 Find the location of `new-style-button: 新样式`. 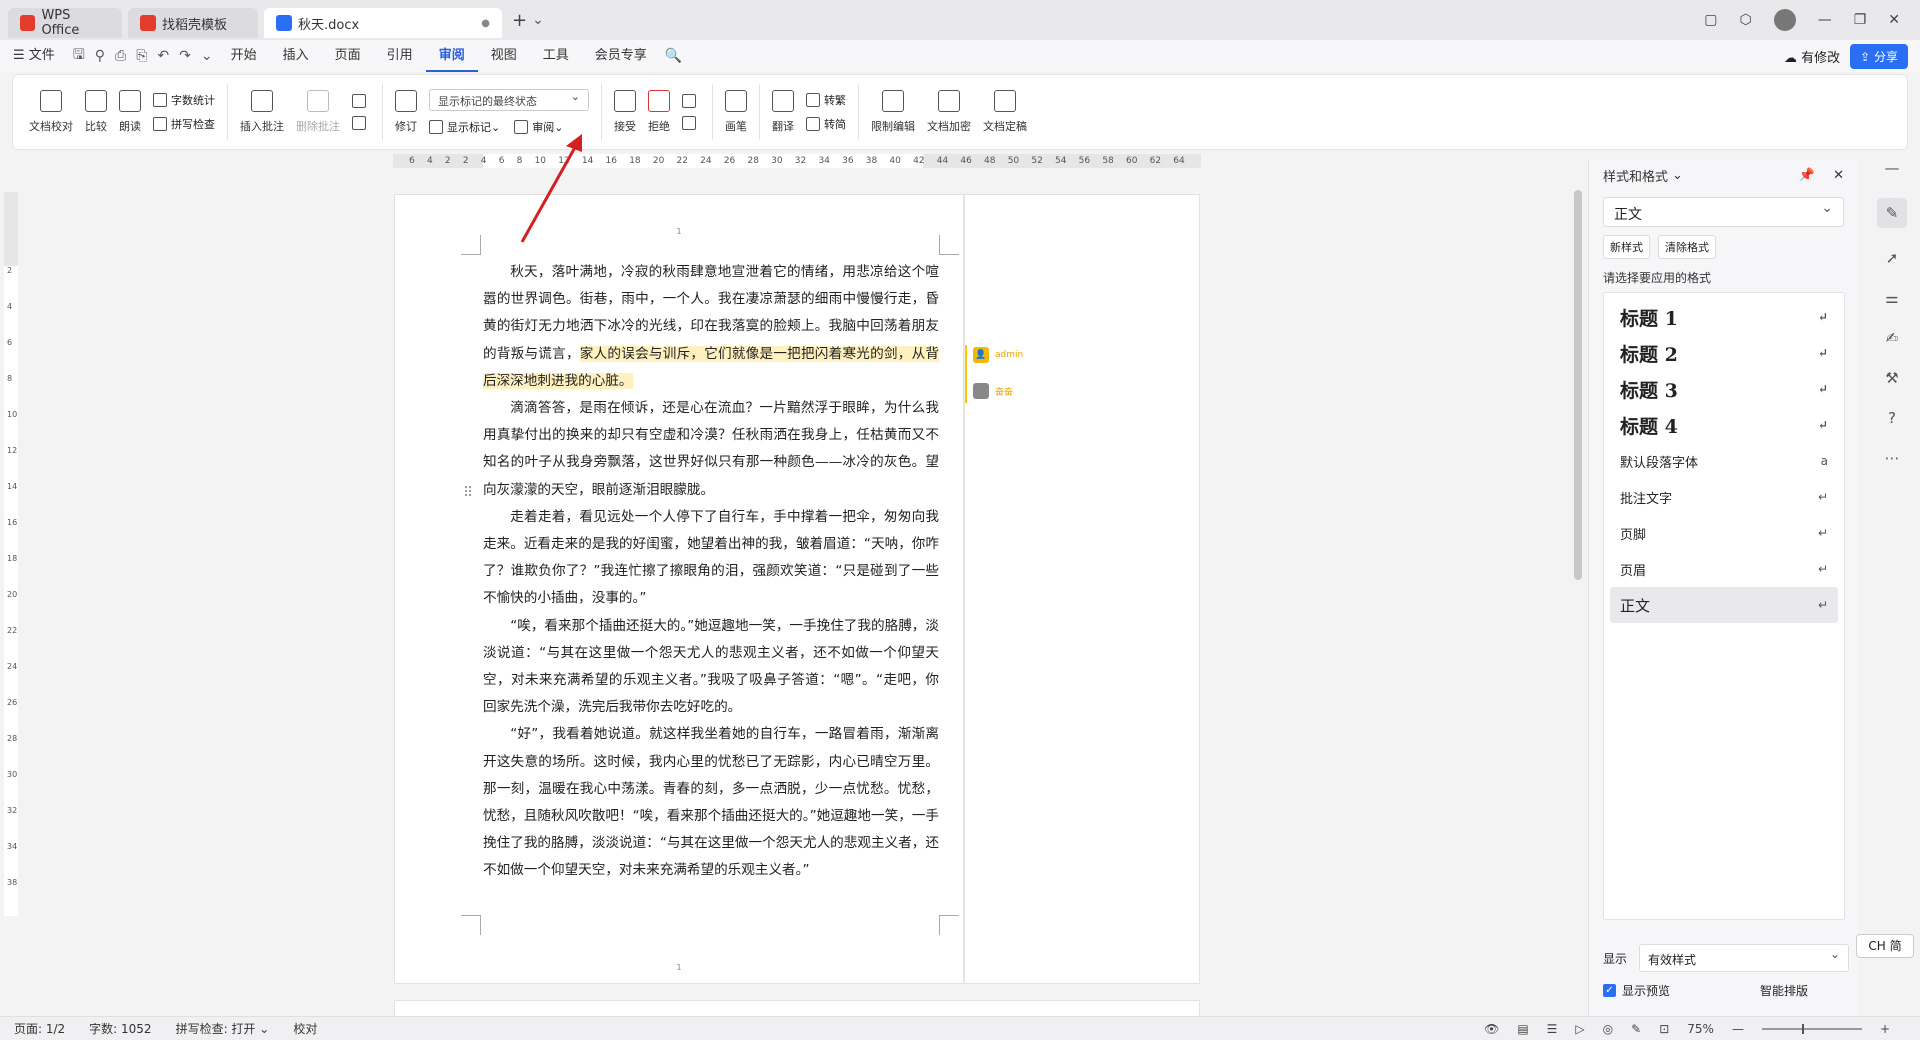

new-style-button: 新样式 is located at coordinates (1626, 247).